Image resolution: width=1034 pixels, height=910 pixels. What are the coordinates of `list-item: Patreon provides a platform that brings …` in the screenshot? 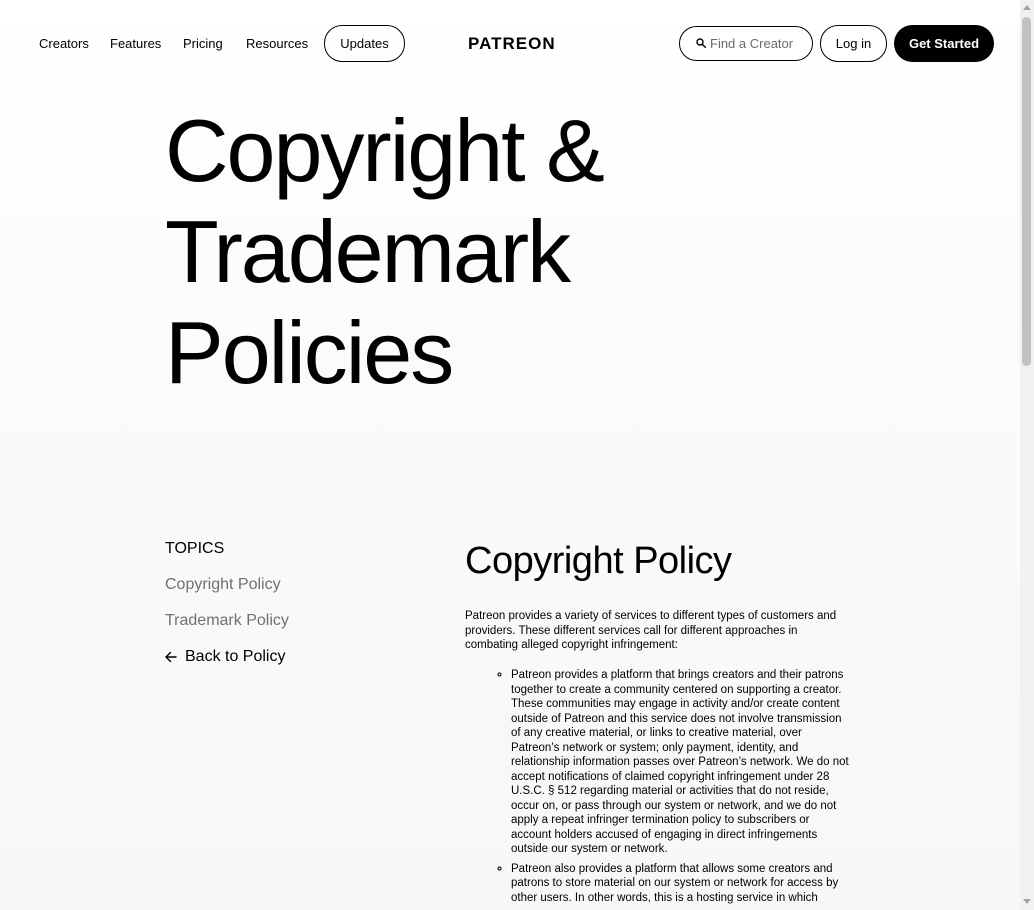 It's located at (680, 762).